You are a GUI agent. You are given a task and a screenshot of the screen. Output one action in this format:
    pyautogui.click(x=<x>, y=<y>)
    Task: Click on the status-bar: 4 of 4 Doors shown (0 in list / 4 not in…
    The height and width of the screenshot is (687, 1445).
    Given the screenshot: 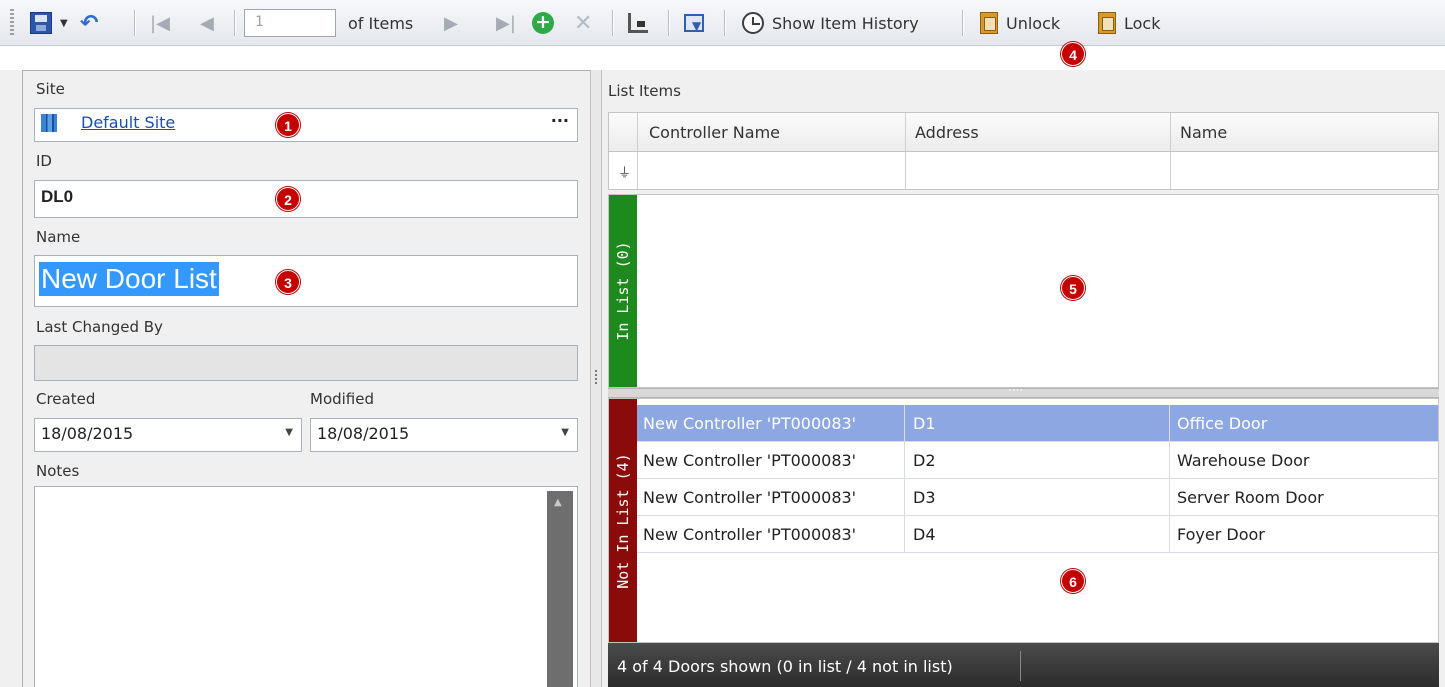 What is the action you would take?
    pyautogui.click(x=1023, y=665)
    